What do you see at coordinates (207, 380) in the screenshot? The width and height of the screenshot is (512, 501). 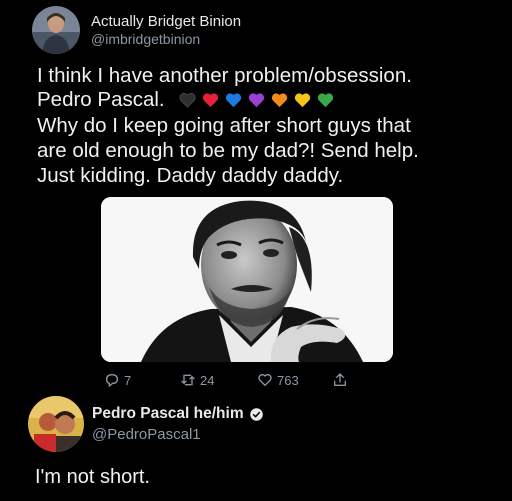 I see `retweet-count: 24` at bounding box center [207, 380].